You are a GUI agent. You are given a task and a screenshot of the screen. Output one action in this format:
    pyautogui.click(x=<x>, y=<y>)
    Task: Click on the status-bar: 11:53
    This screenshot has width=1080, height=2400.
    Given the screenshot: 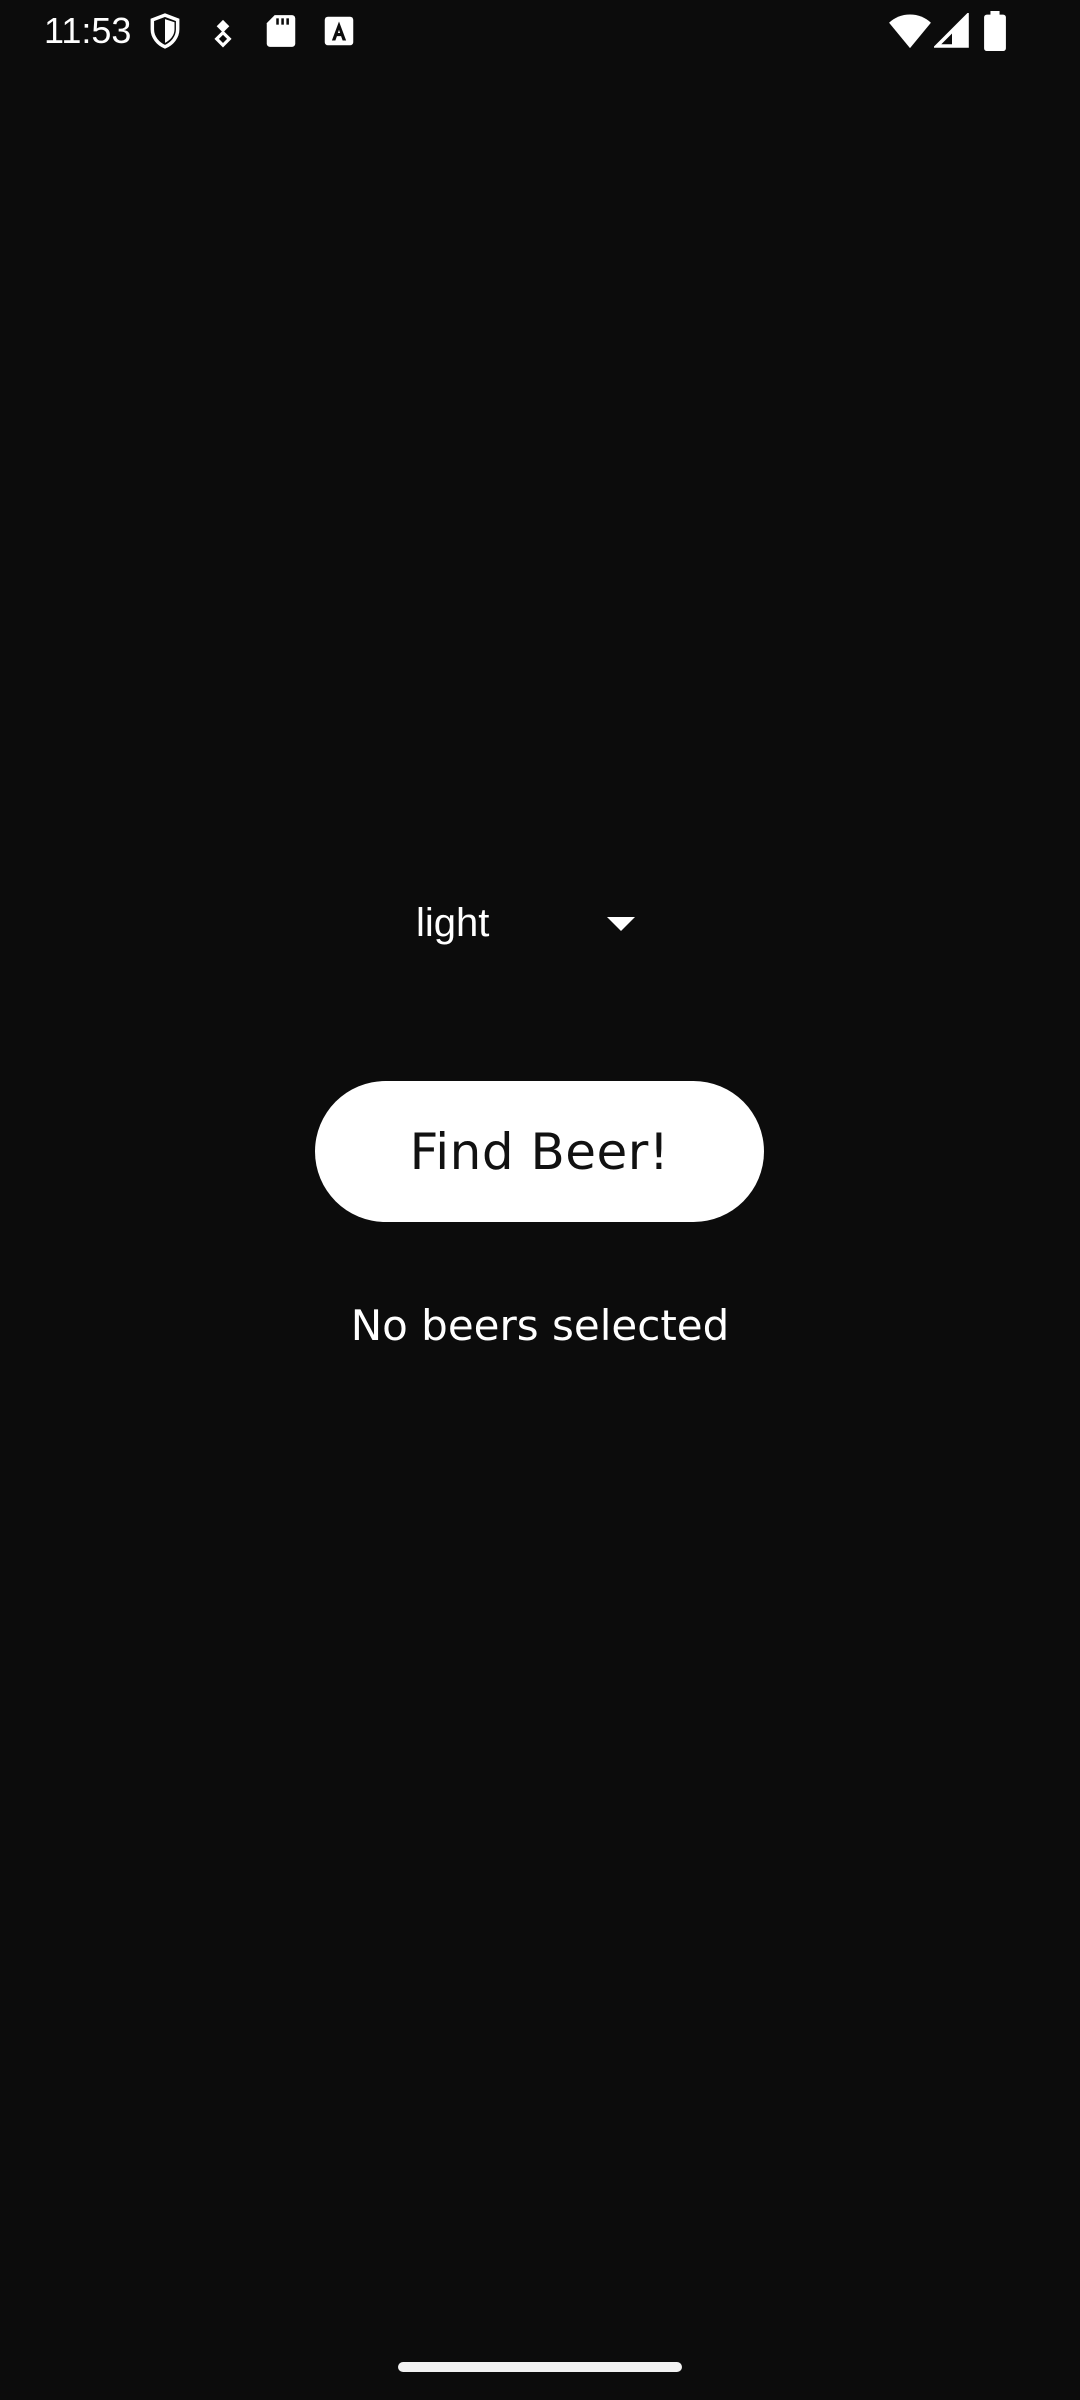 What is the action you would take?
    pyautogui.click(x=540, y=31)
    